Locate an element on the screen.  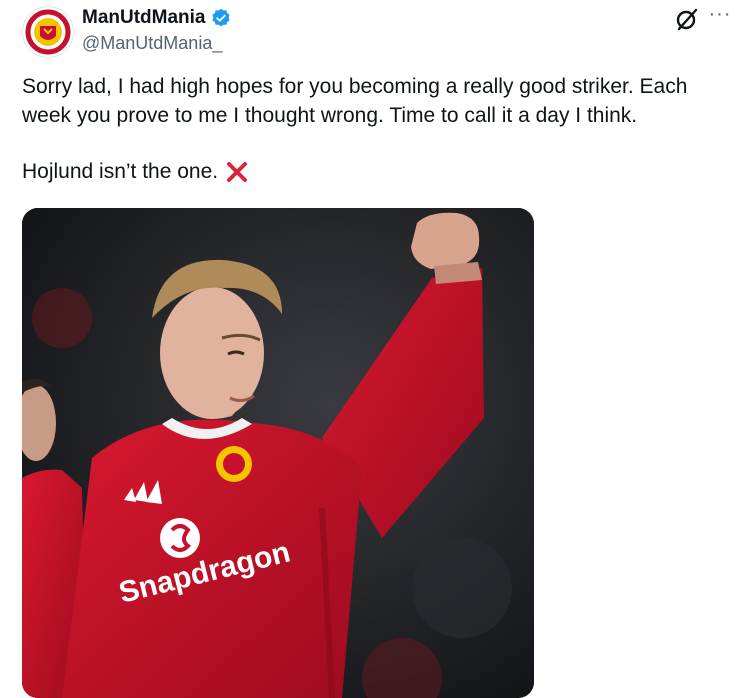
grok-button is located at coordinates (687, 19).